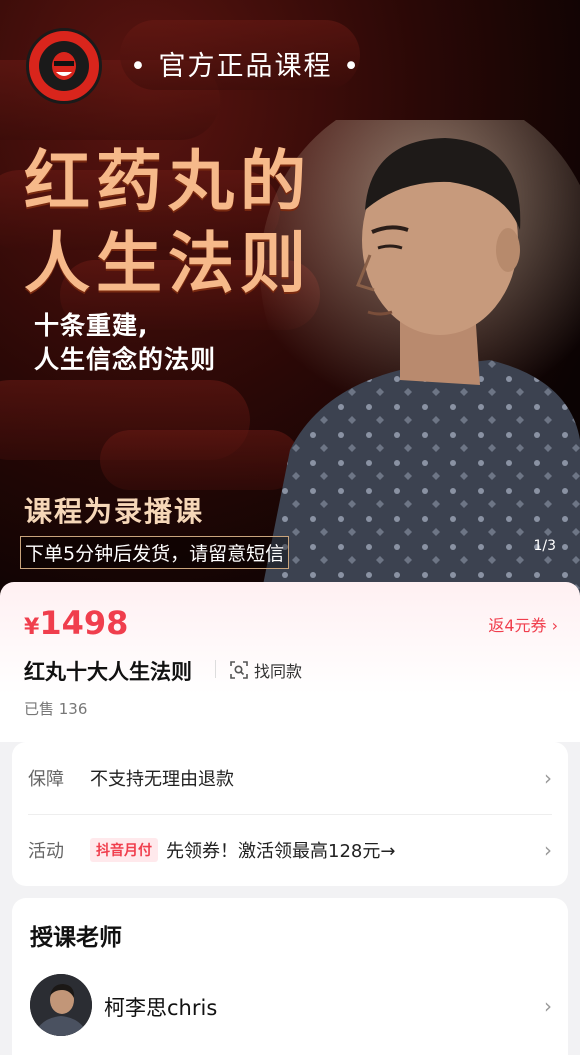  What do you see at coordinates (160, 1007) in the screenshot?
I see `teacher-name: 柯李思chris` at bounding box center [160, 1007].